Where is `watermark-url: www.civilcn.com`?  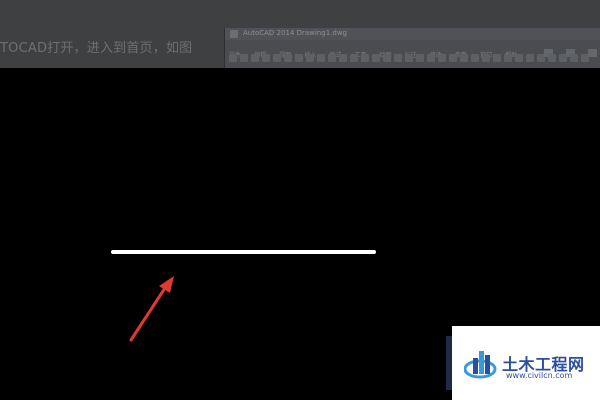 watermark-url: www.civilcn.com is located at coordinates (539, 375).